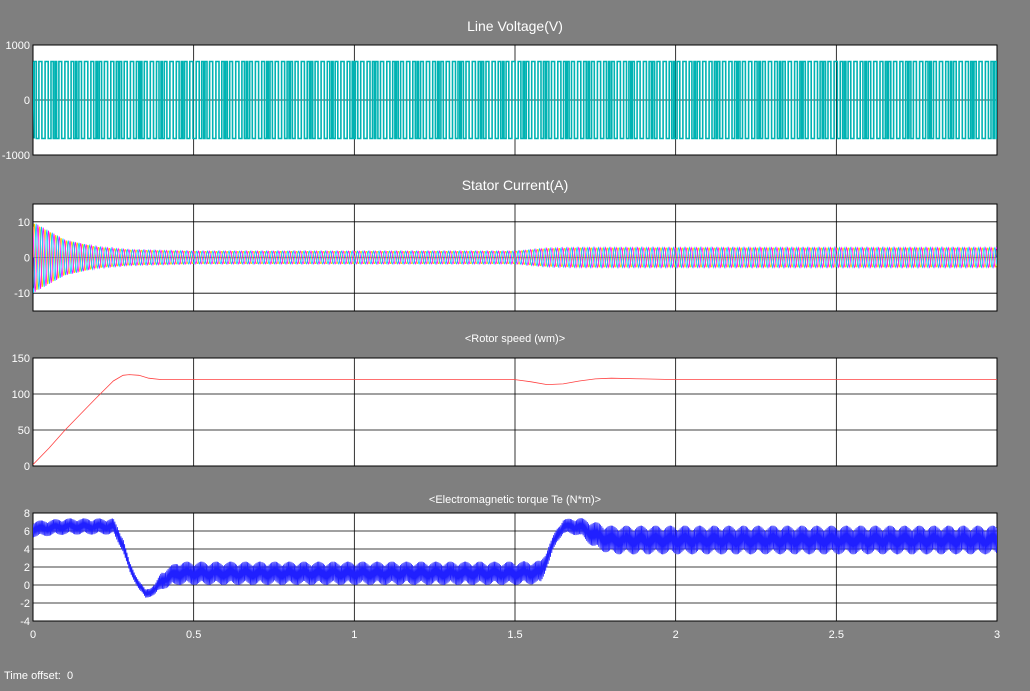 The image size is (1030, 691). I want to click on stator-current-ytick-label: -10, so click(22, 294).